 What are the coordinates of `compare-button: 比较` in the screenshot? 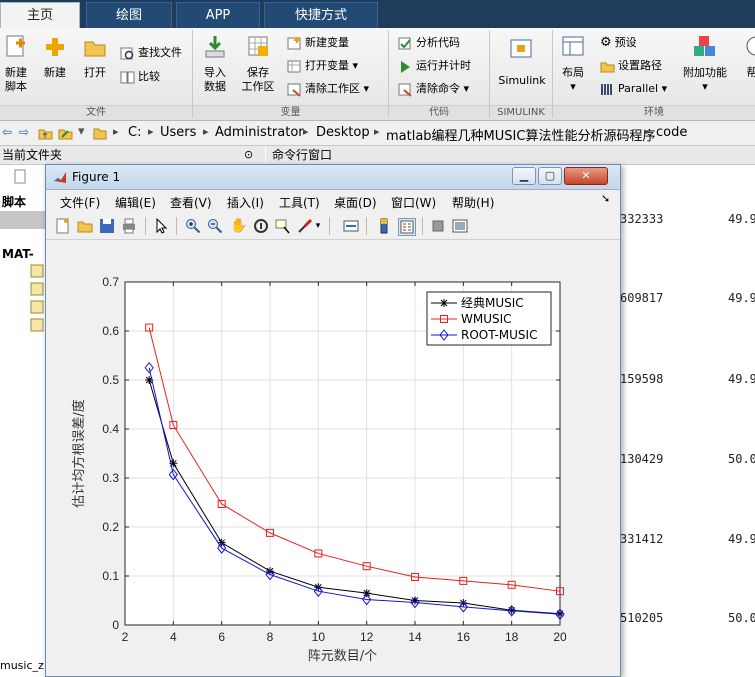 It's located at (140, 77).